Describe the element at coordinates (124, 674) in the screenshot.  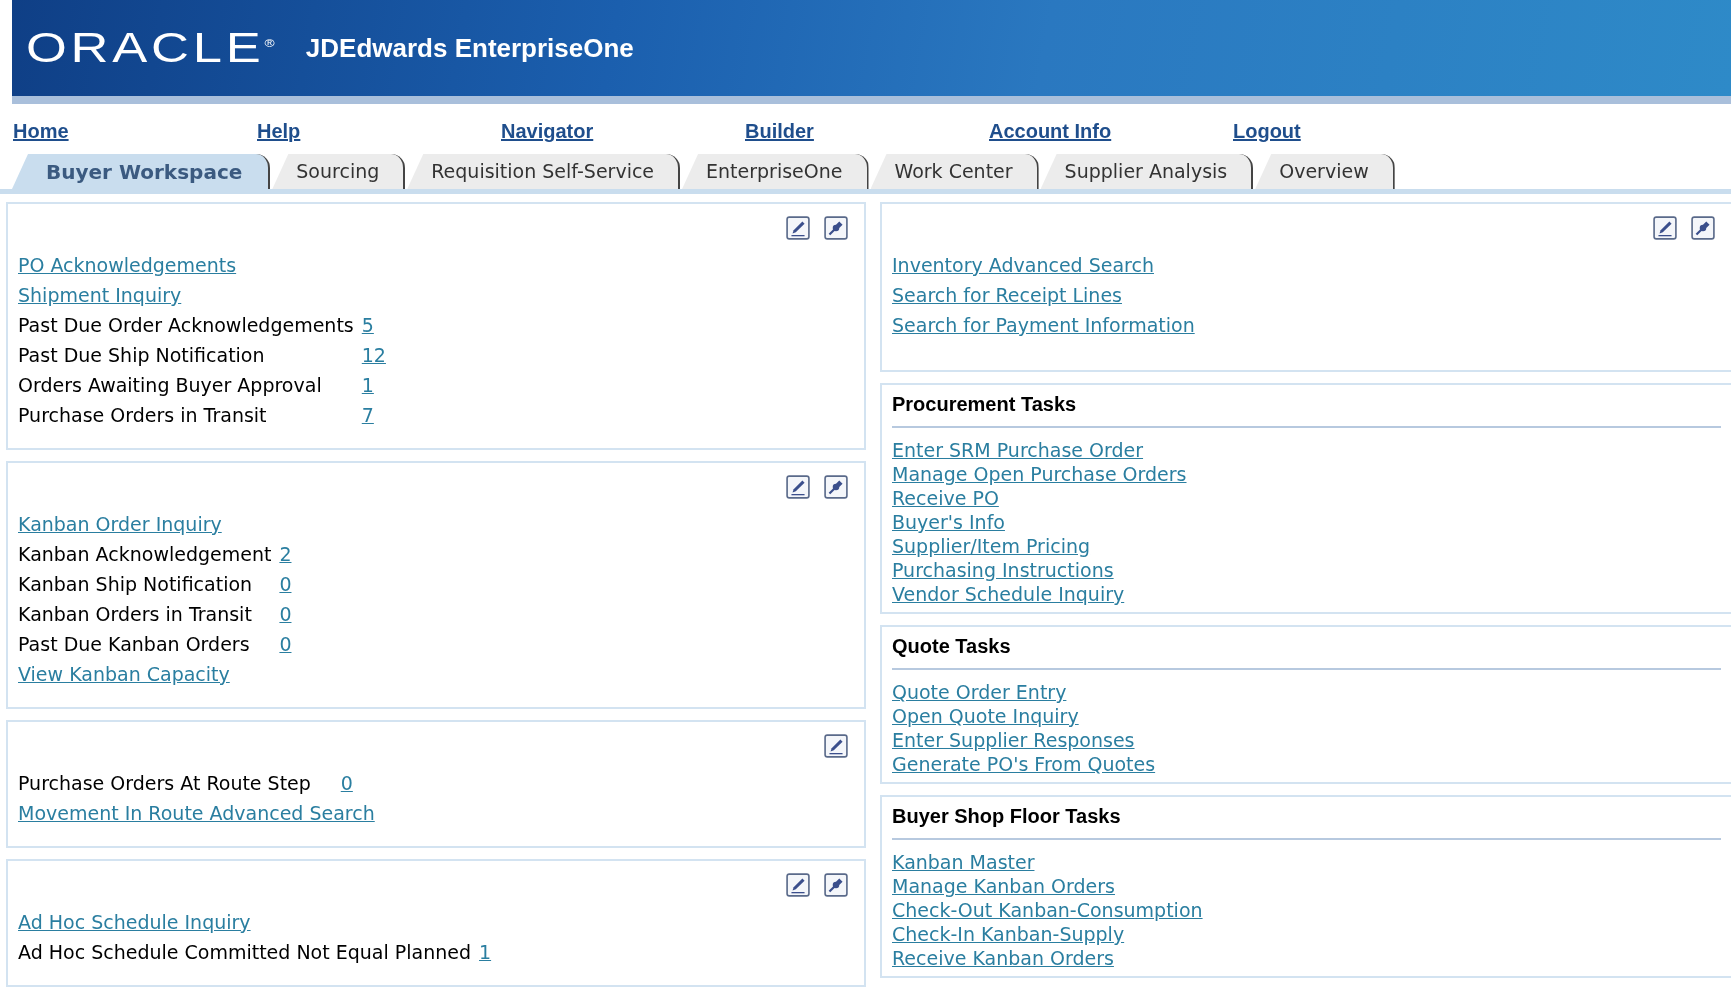
I see `portlet-link: View Kanban Capacity` at that location.